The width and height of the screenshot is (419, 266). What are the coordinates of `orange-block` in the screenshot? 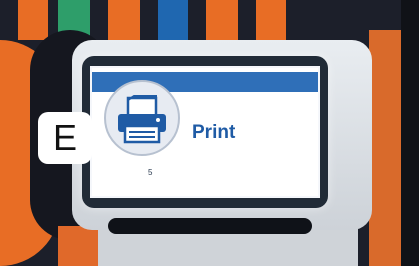 It's located at (78, 246).